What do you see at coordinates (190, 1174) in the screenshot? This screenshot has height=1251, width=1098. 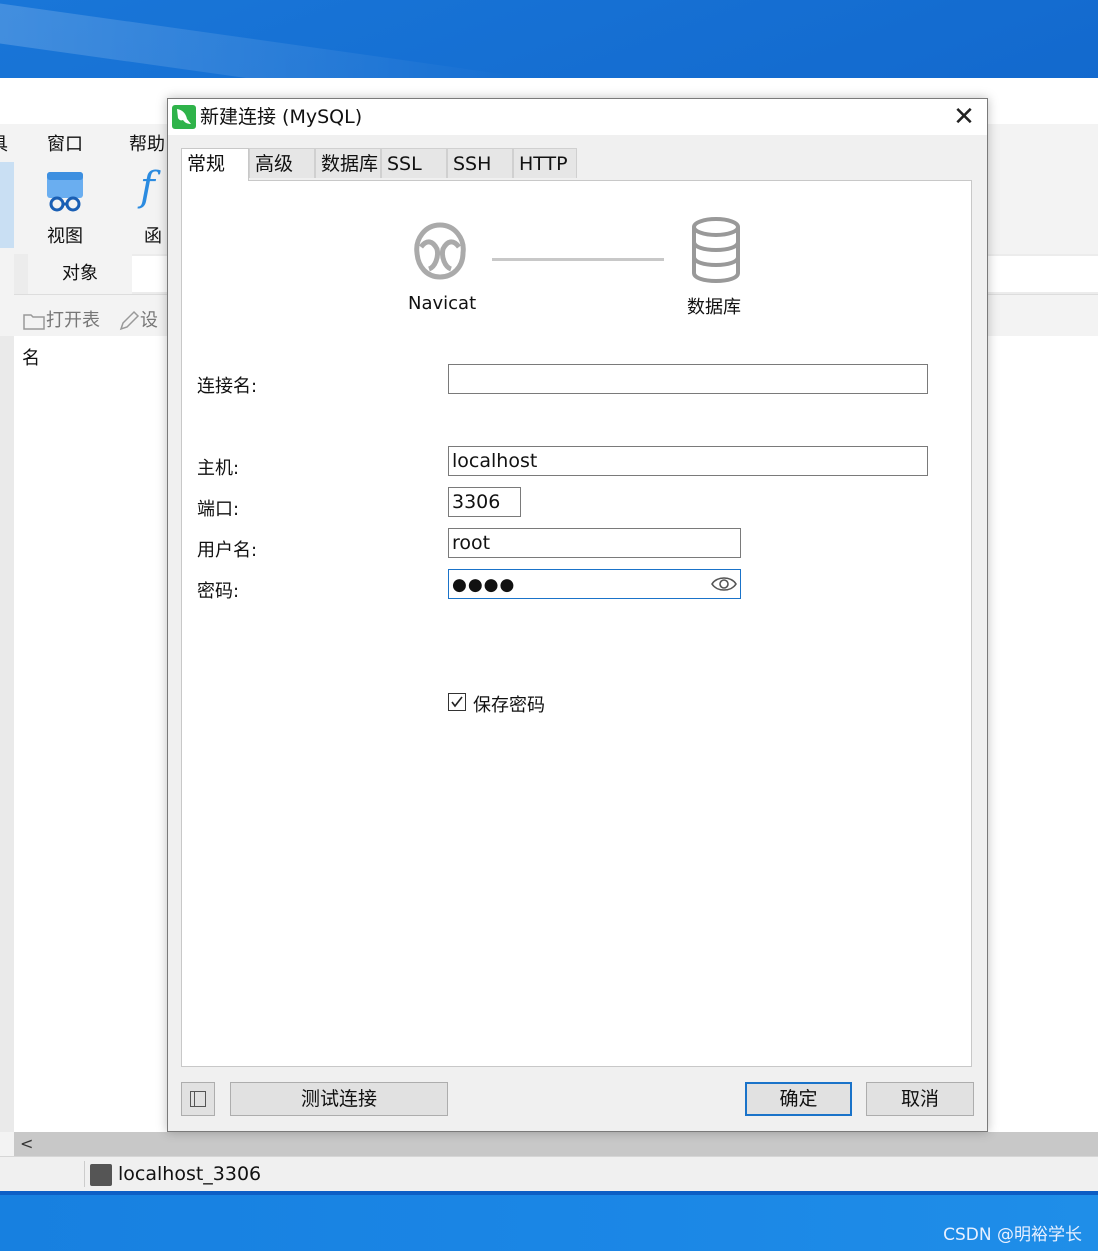 I see `status-connection-label: localhost_3306` at bounding box center [190, 1174].